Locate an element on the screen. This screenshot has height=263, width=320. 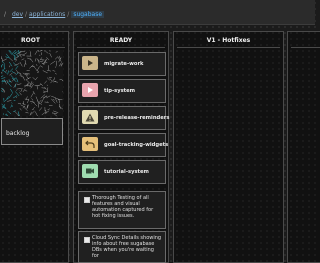
card-tip-system: tip-system is located at coordinates (122, 91).